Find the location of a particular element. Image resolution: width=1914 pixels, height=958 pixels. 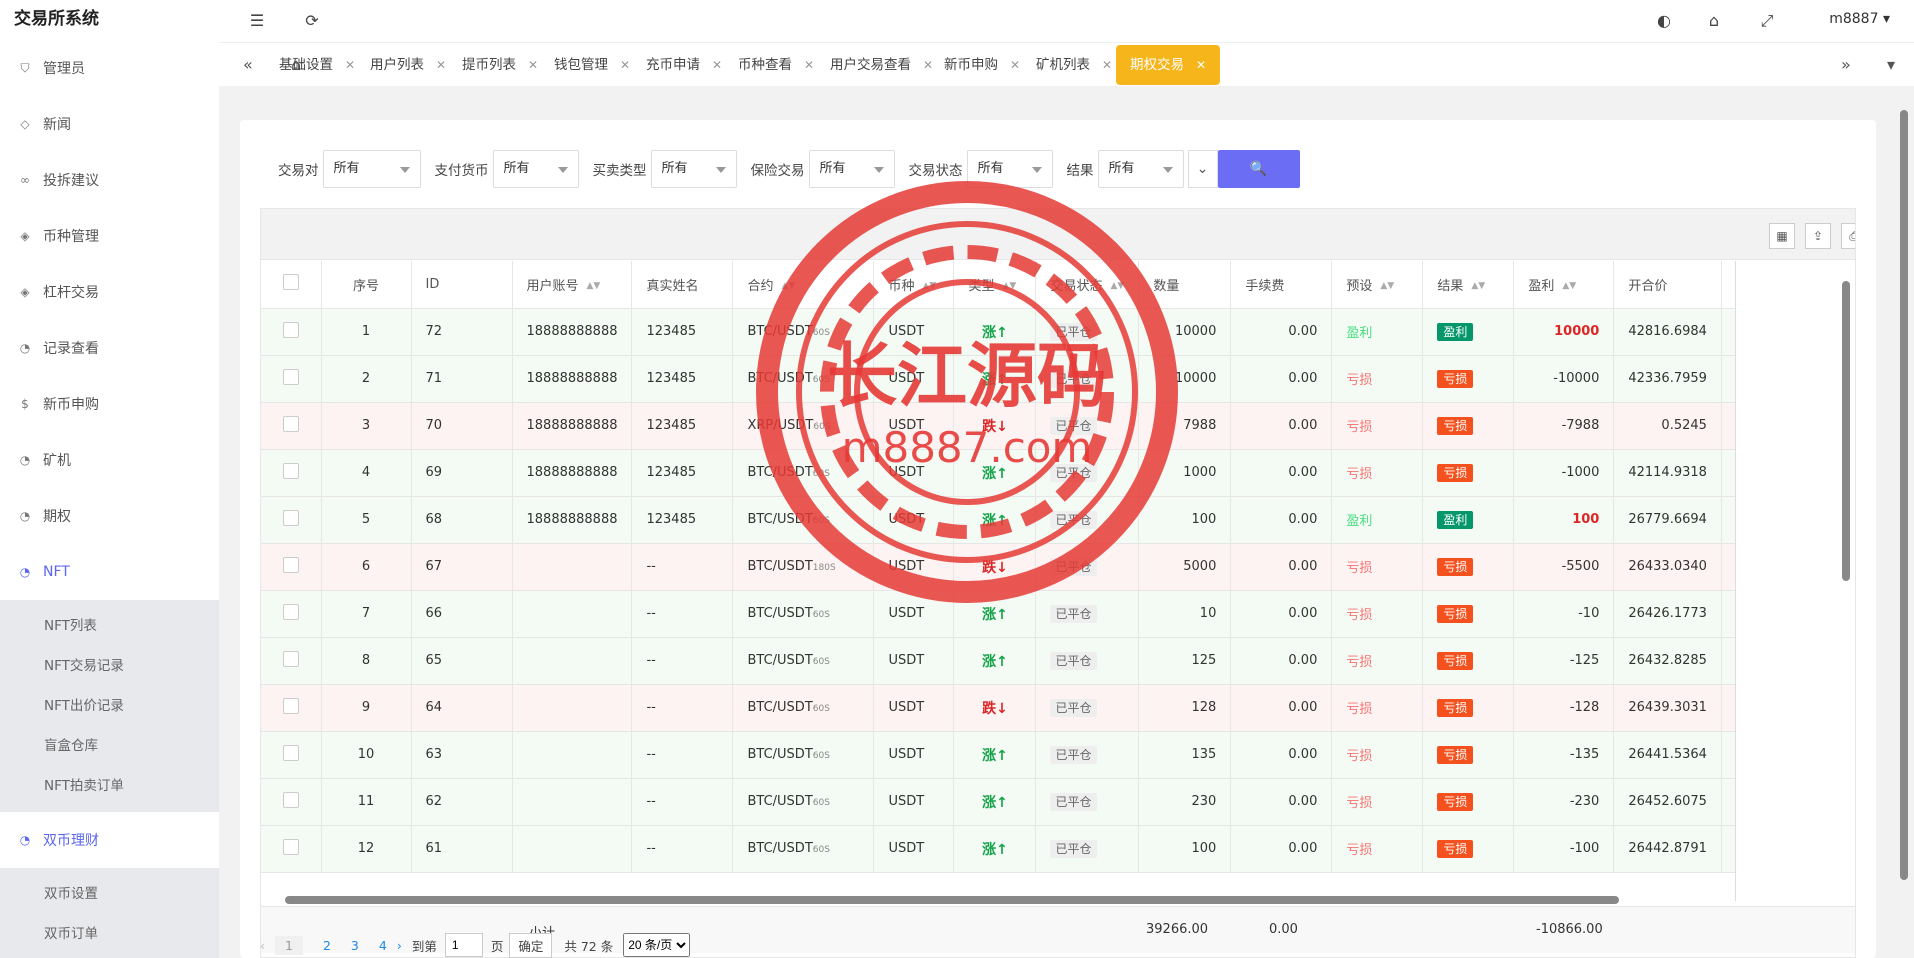

next-page-icon: › is located at coordinates (399, 945).